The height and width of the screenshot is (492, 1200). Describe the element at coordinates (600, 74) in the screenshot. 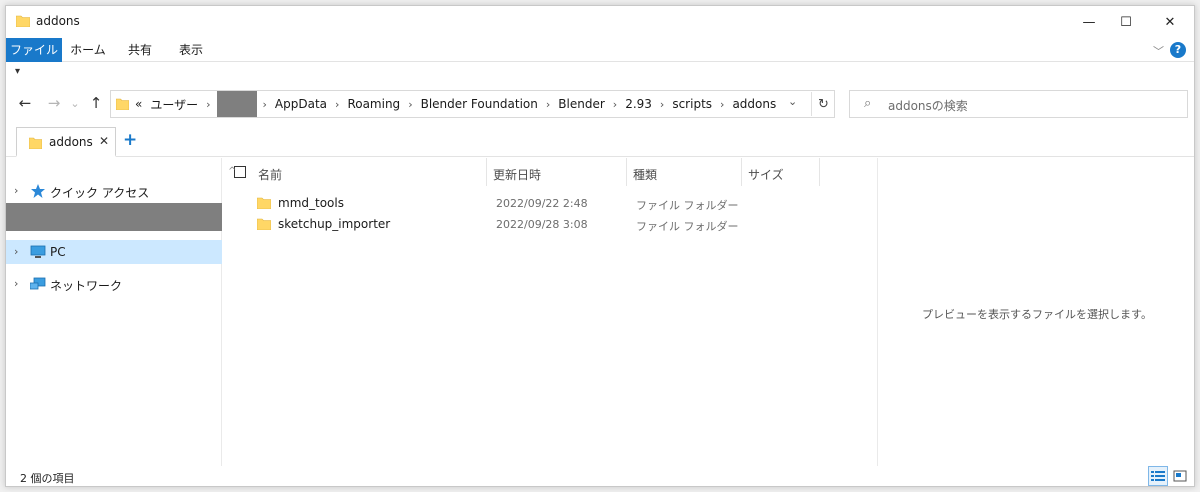

I see `quick-access-toolbar: ▾` at that location.